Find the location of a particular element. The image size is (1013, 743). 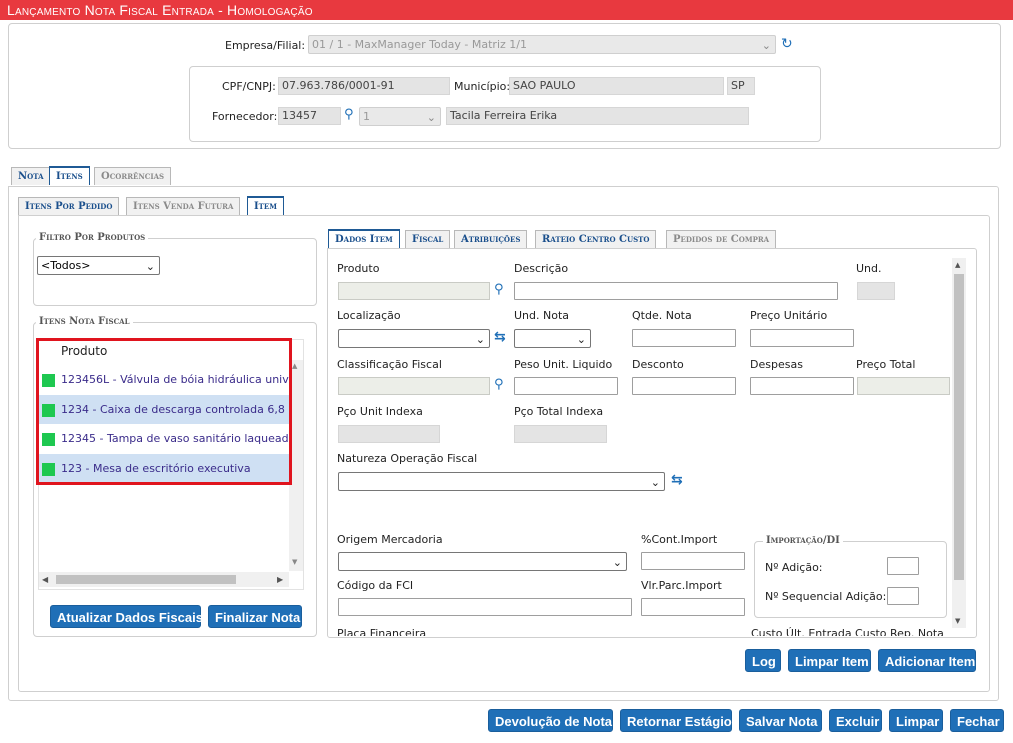

fornecedor-seq-select: 1 ⌄ is located at coordinates (400, 116).